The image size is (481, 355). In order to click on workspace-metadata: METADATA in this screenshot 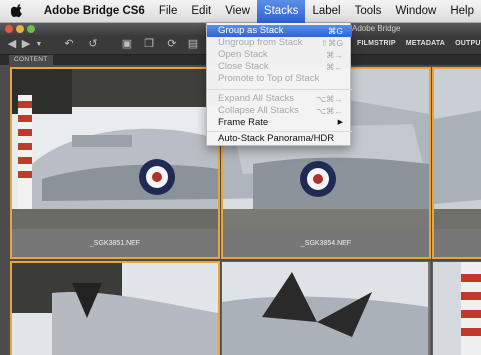, I will do `click(425, 43)`.